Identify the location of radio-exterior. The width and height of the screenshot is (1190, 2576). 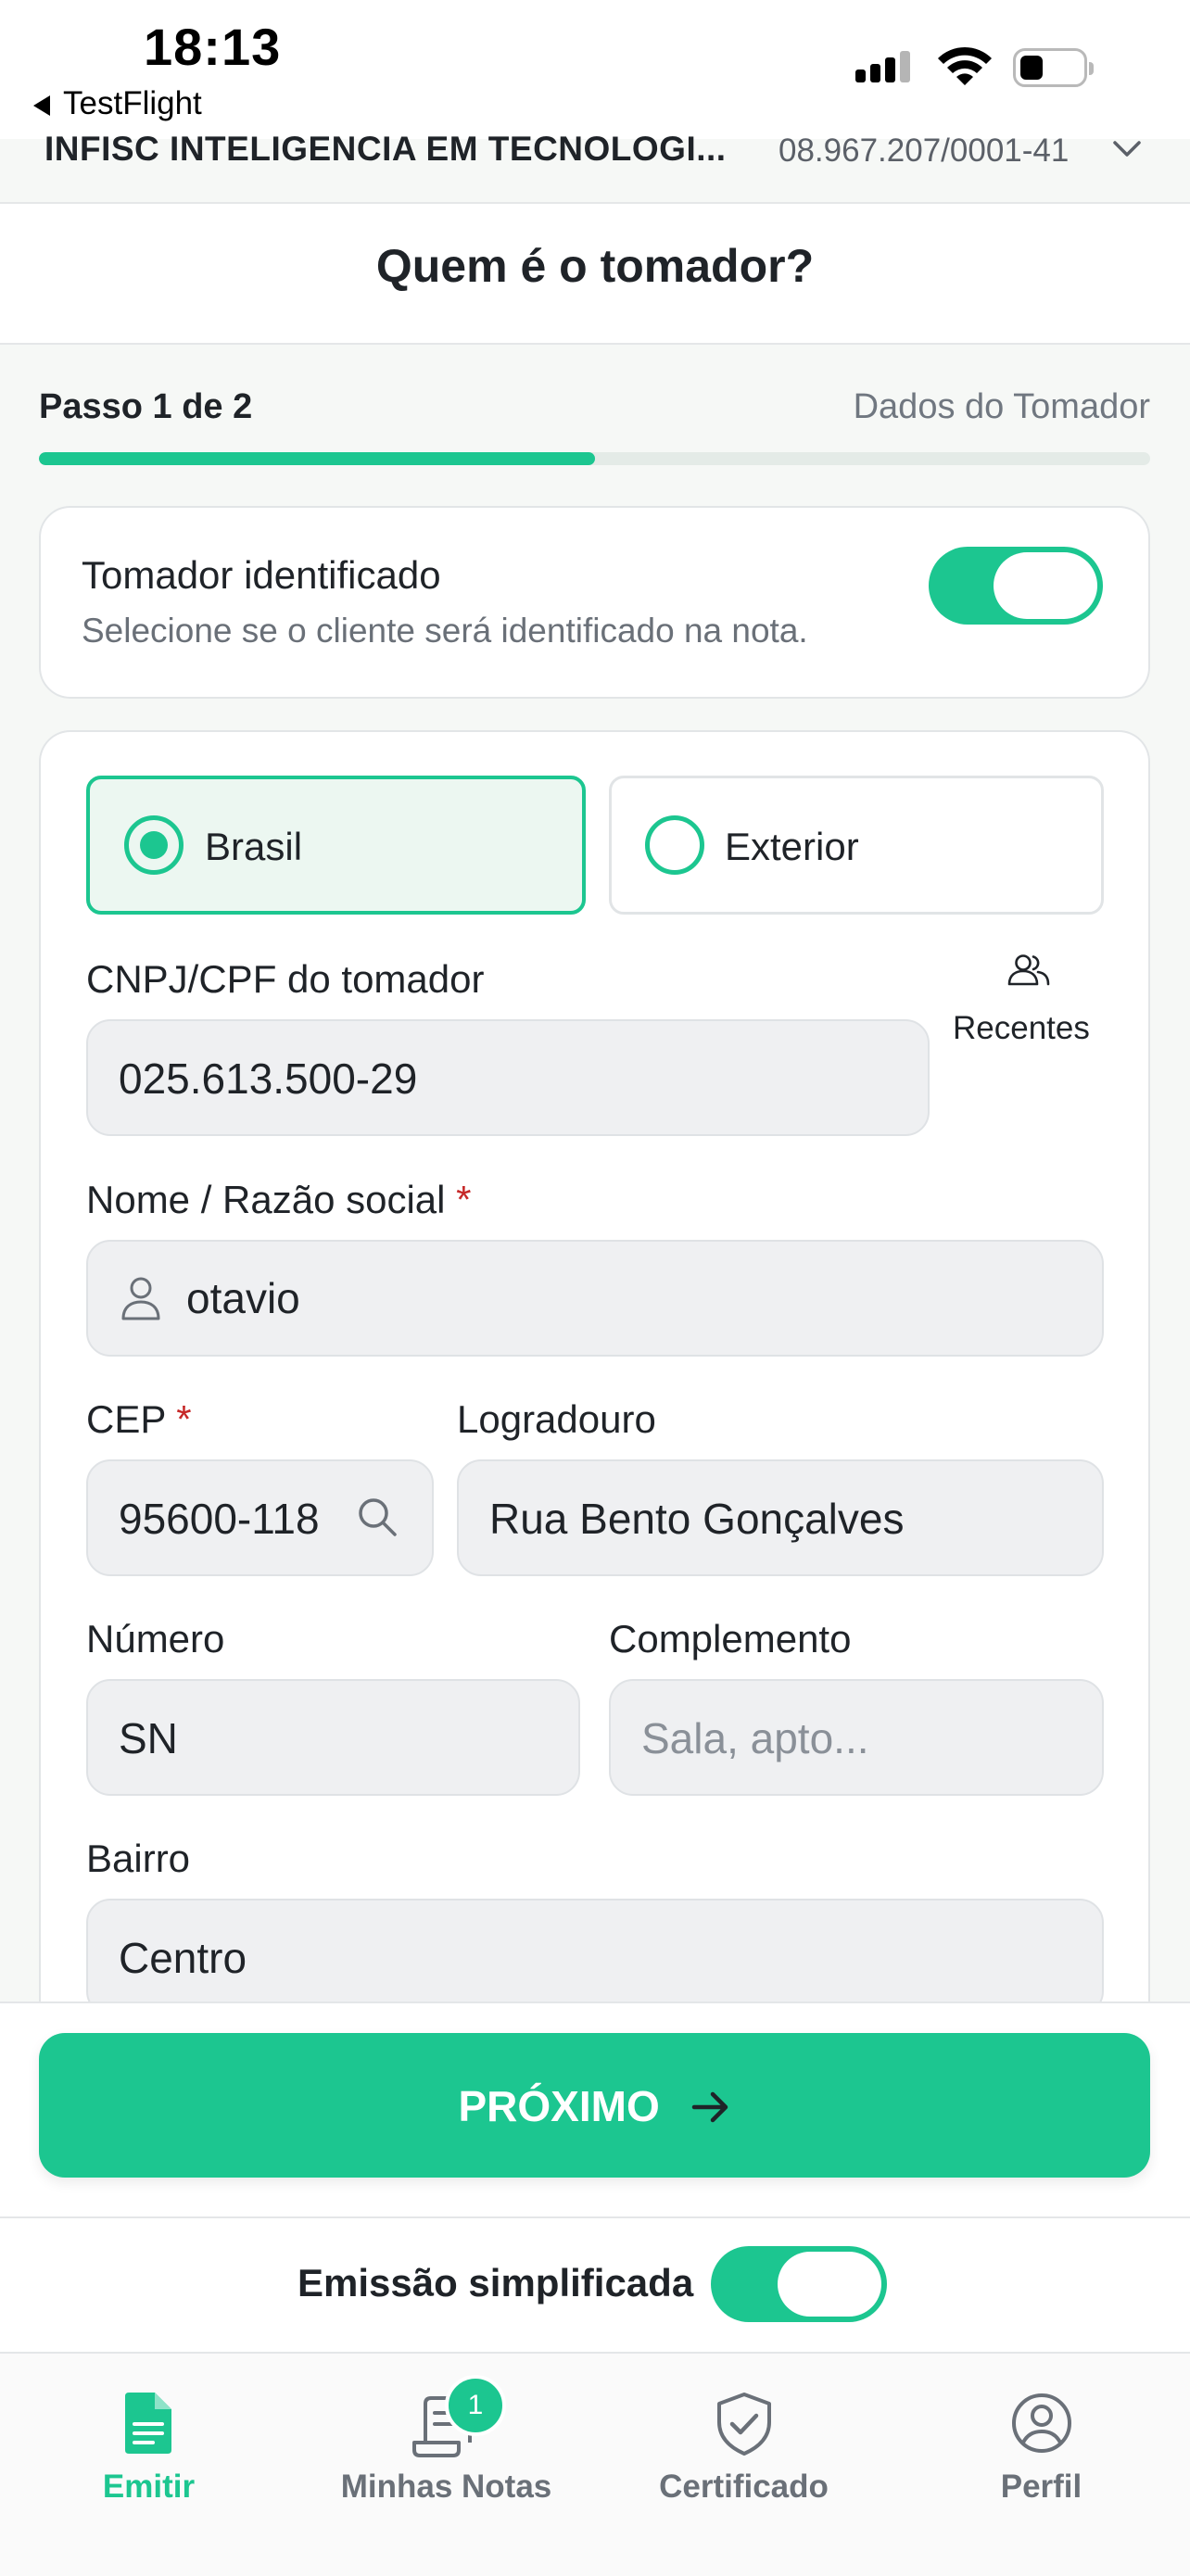
(674, 845).